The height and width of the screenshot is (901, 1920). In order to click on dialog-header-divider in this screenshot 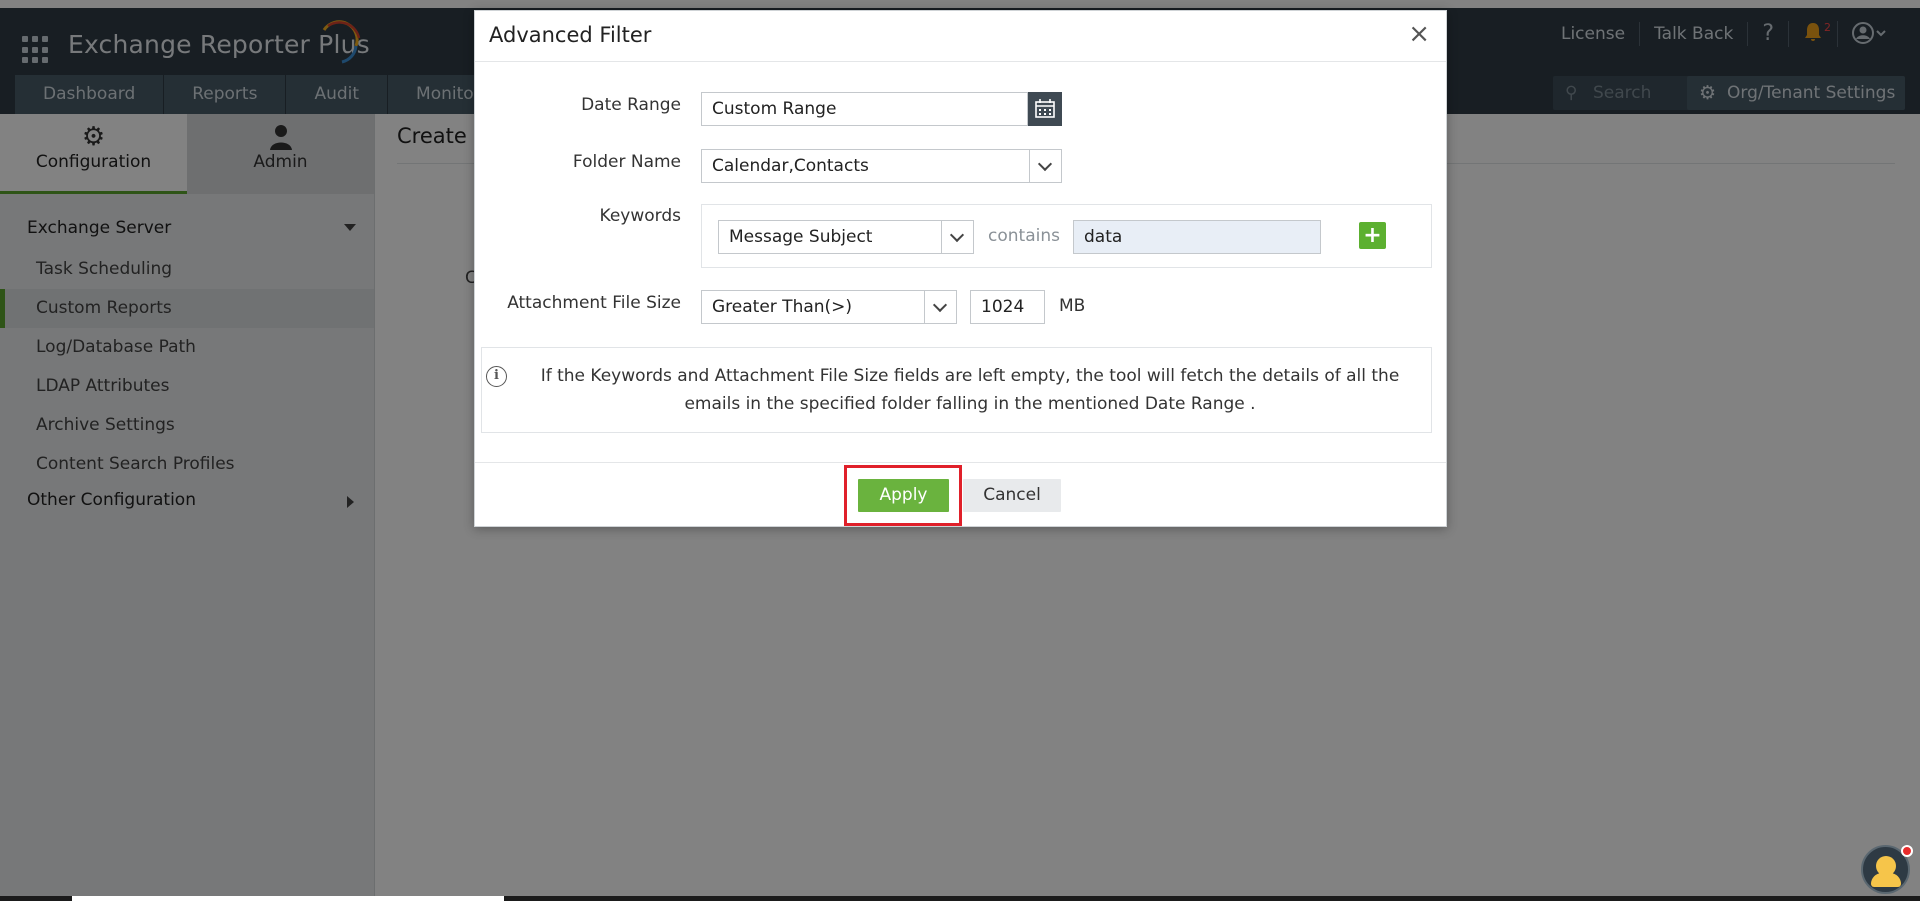, I will do `click(960, 61)`.